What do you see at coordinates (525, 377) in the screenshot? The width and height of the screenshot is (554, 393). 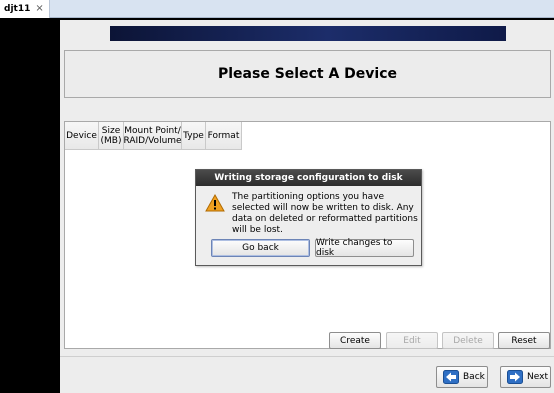 I see `next-button: Next` at bounding box center [525, 377].